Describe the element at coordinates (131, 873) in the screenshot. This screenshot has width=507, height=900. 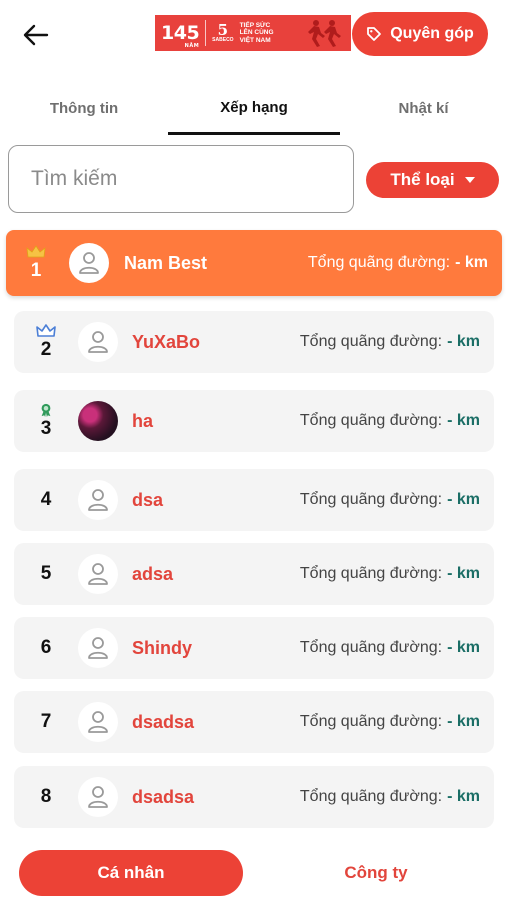
I see `personal-button: Cá nhân` at that location.